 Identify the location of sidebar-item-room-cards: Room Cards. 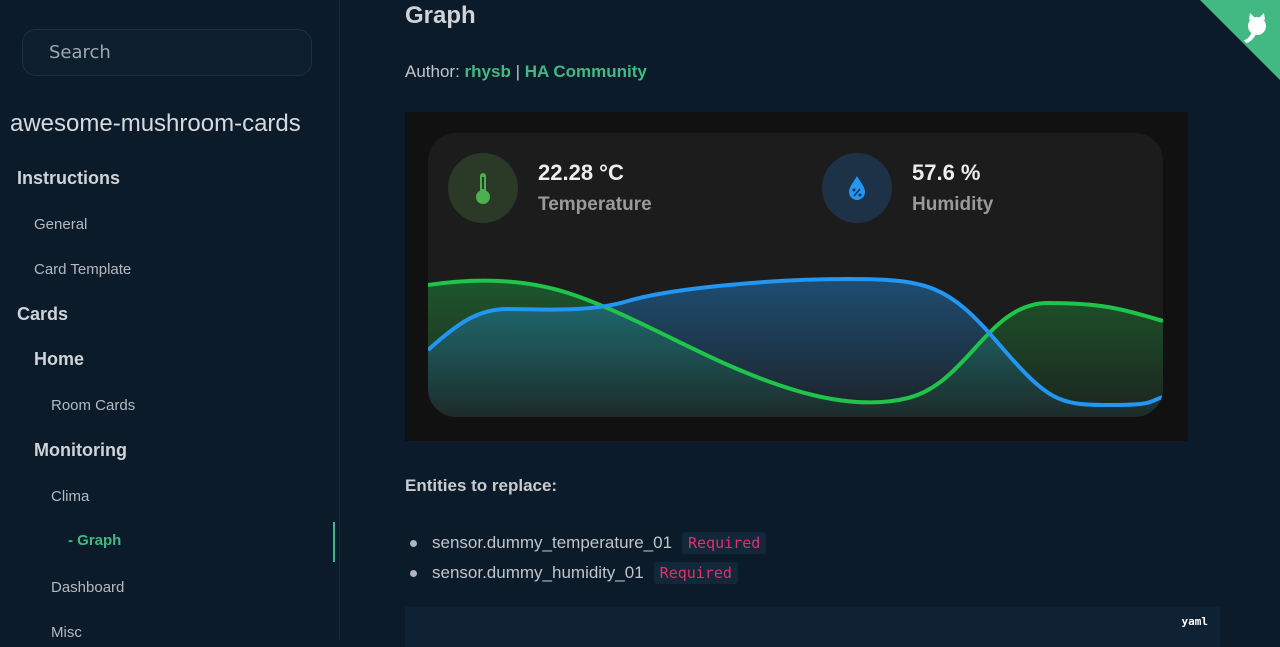
(93, 405).